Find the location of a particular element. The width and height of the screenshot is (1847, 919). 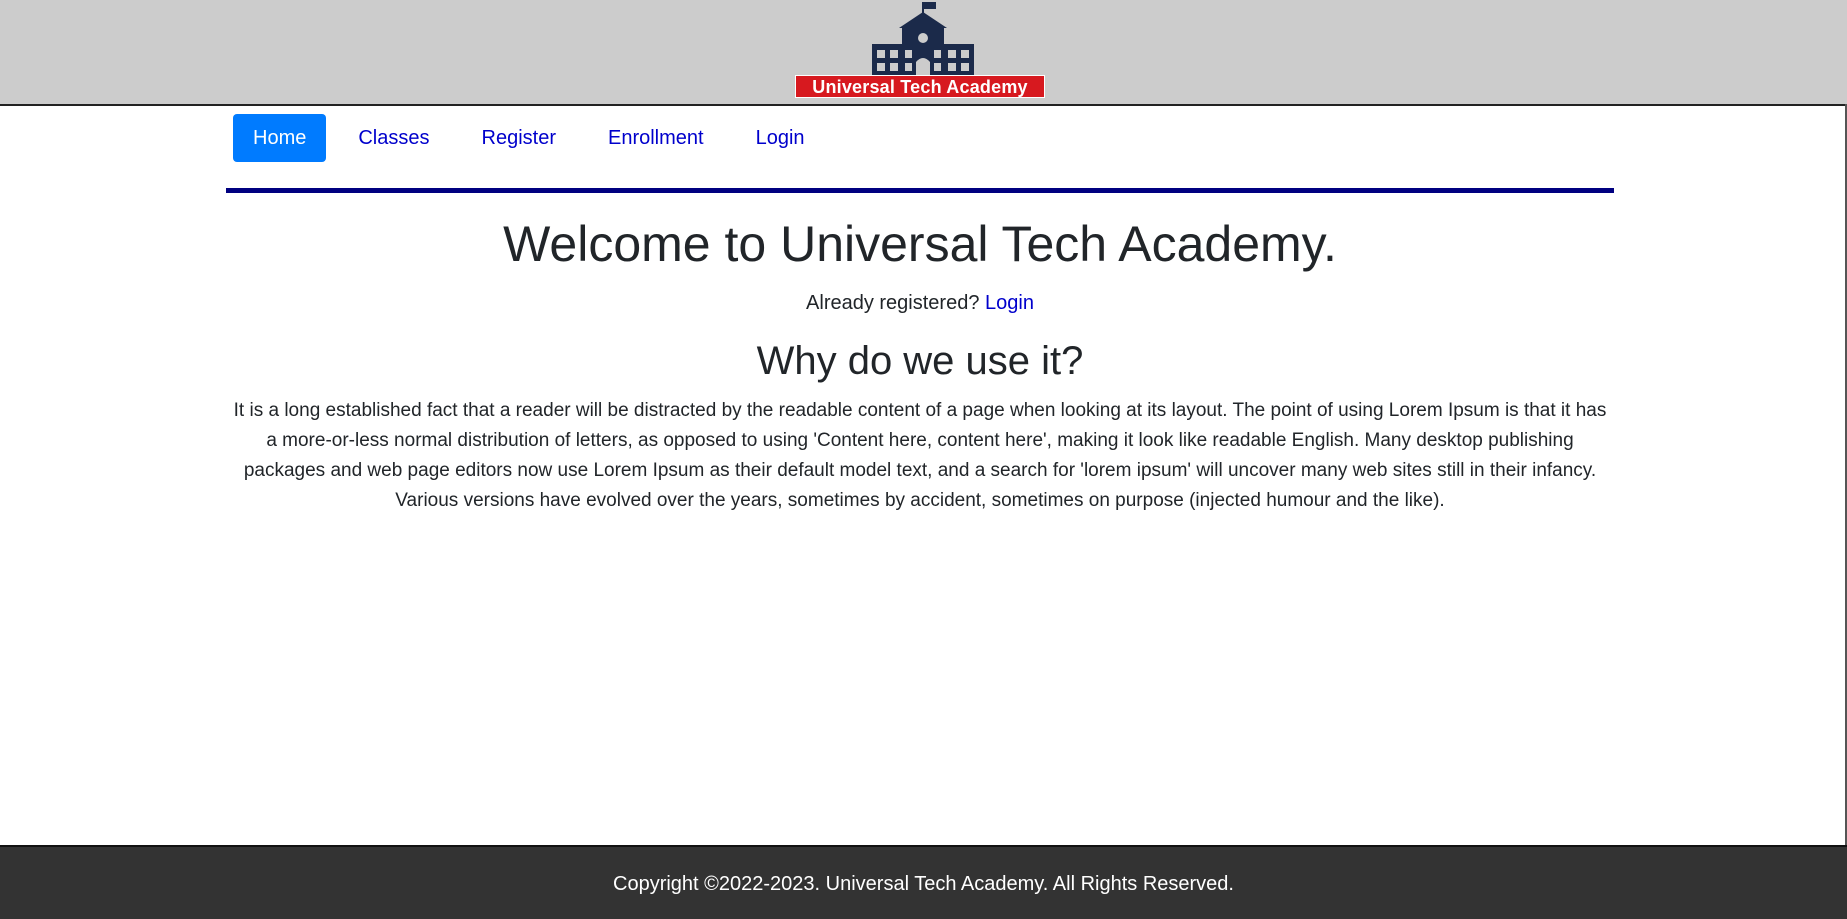

section-title: Why do we use it? is located at coordinates (920, 361).